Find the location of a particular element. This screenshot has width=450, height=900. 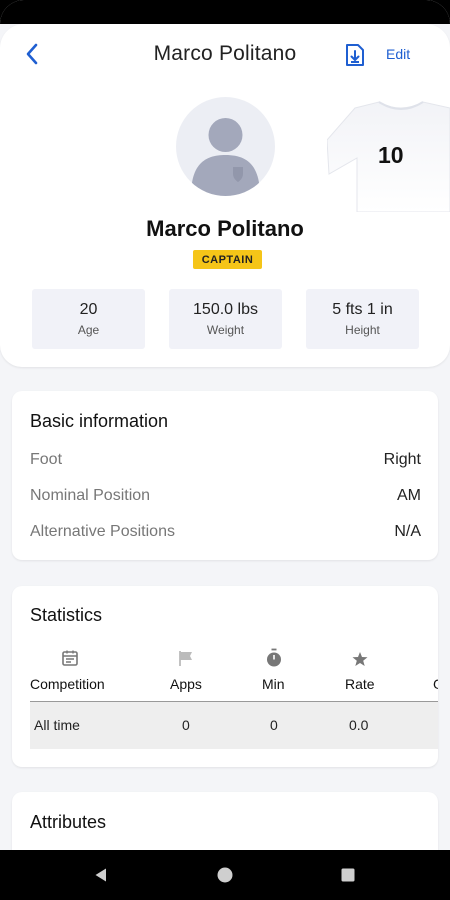

circle-home-icon is located at coordinates (225, 875).